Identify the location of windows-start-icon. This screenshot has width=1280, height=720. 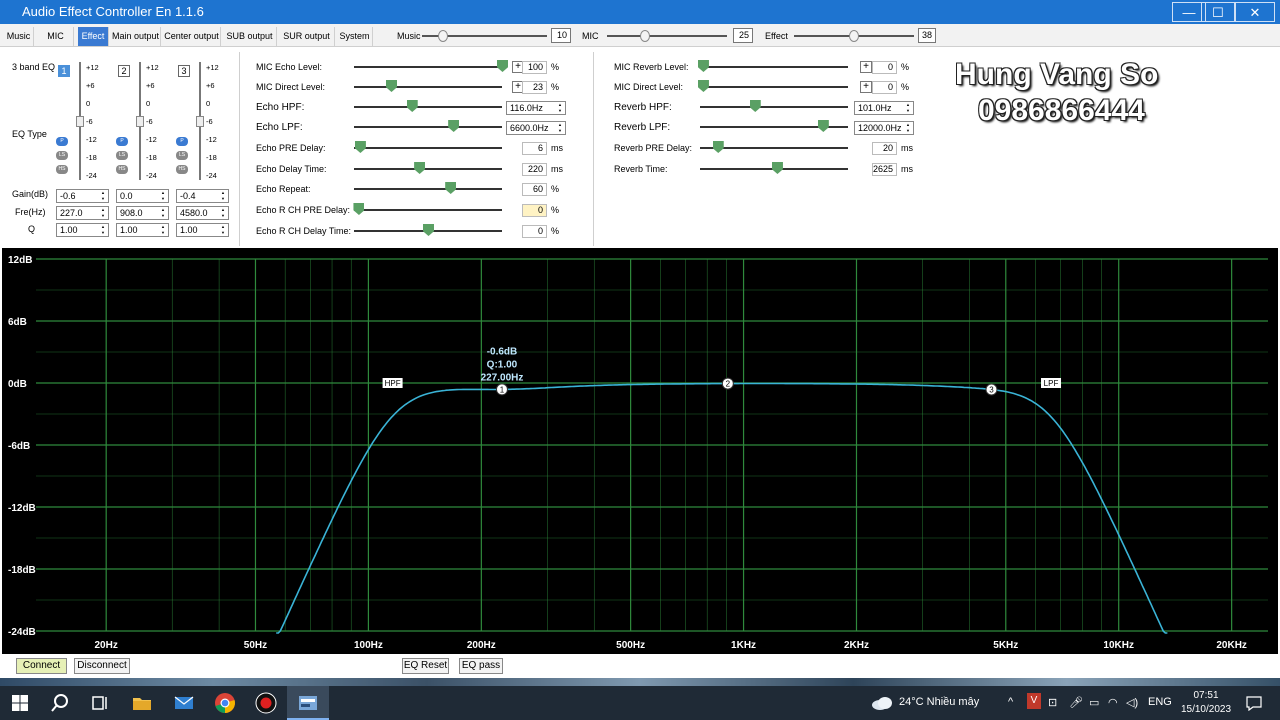
(20, 703).